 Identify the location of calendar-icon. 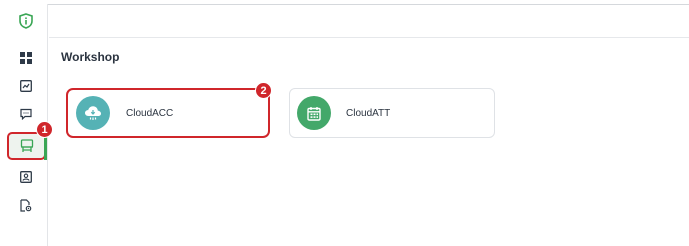
(314, 113).